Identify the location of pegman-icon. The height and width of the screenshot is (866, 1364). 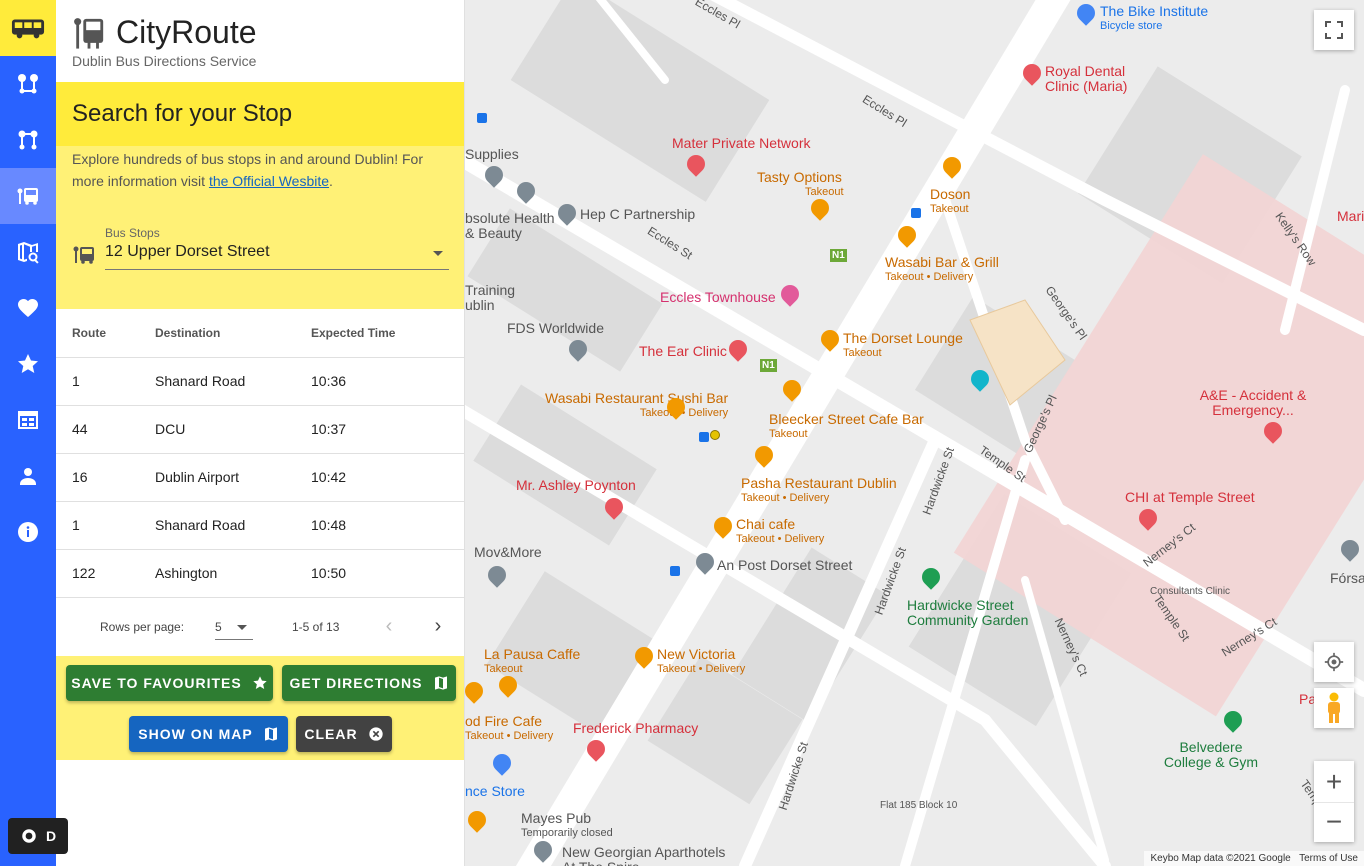
(1334, 707).